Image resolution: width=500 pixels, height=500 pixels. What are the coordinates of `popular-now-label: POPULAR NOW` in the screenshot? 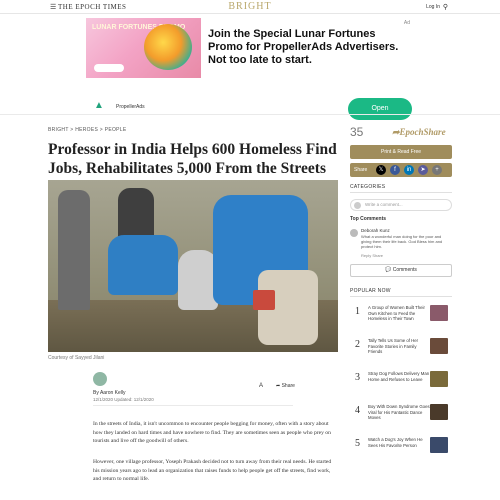 It's located at (370, 291).